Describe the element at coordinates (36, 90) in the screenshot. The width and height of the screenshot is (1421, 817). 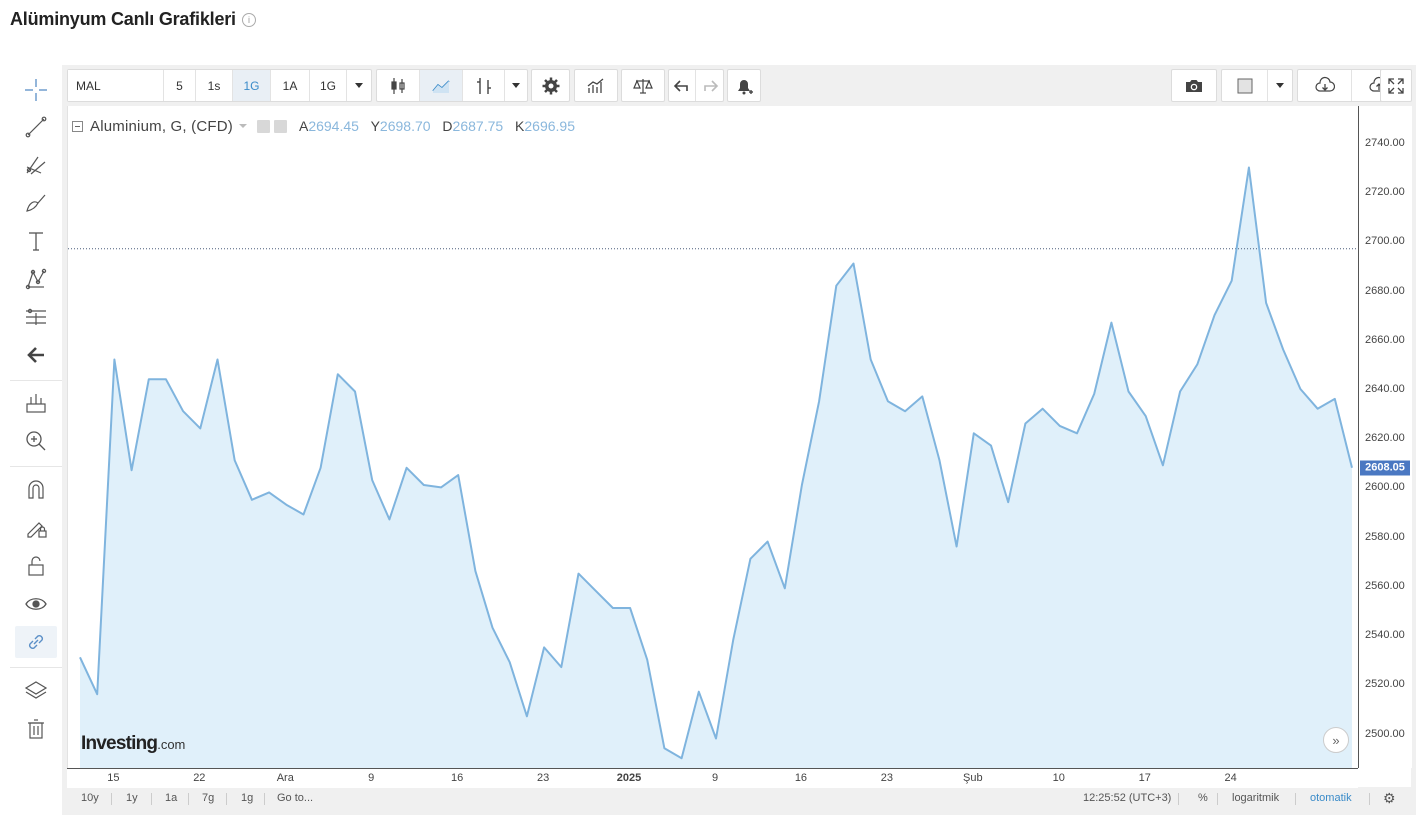
I see `crosshair-icon` at that location.